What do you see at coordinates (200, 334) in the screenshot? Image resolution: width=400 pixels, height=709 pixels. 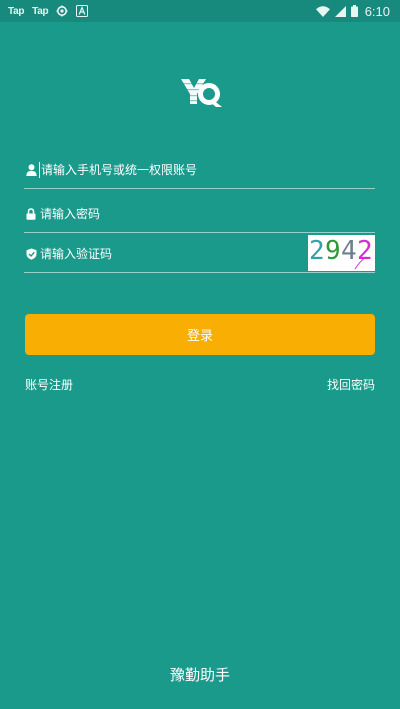 I see `login-button: 登录` at bounding box center [200, 334].